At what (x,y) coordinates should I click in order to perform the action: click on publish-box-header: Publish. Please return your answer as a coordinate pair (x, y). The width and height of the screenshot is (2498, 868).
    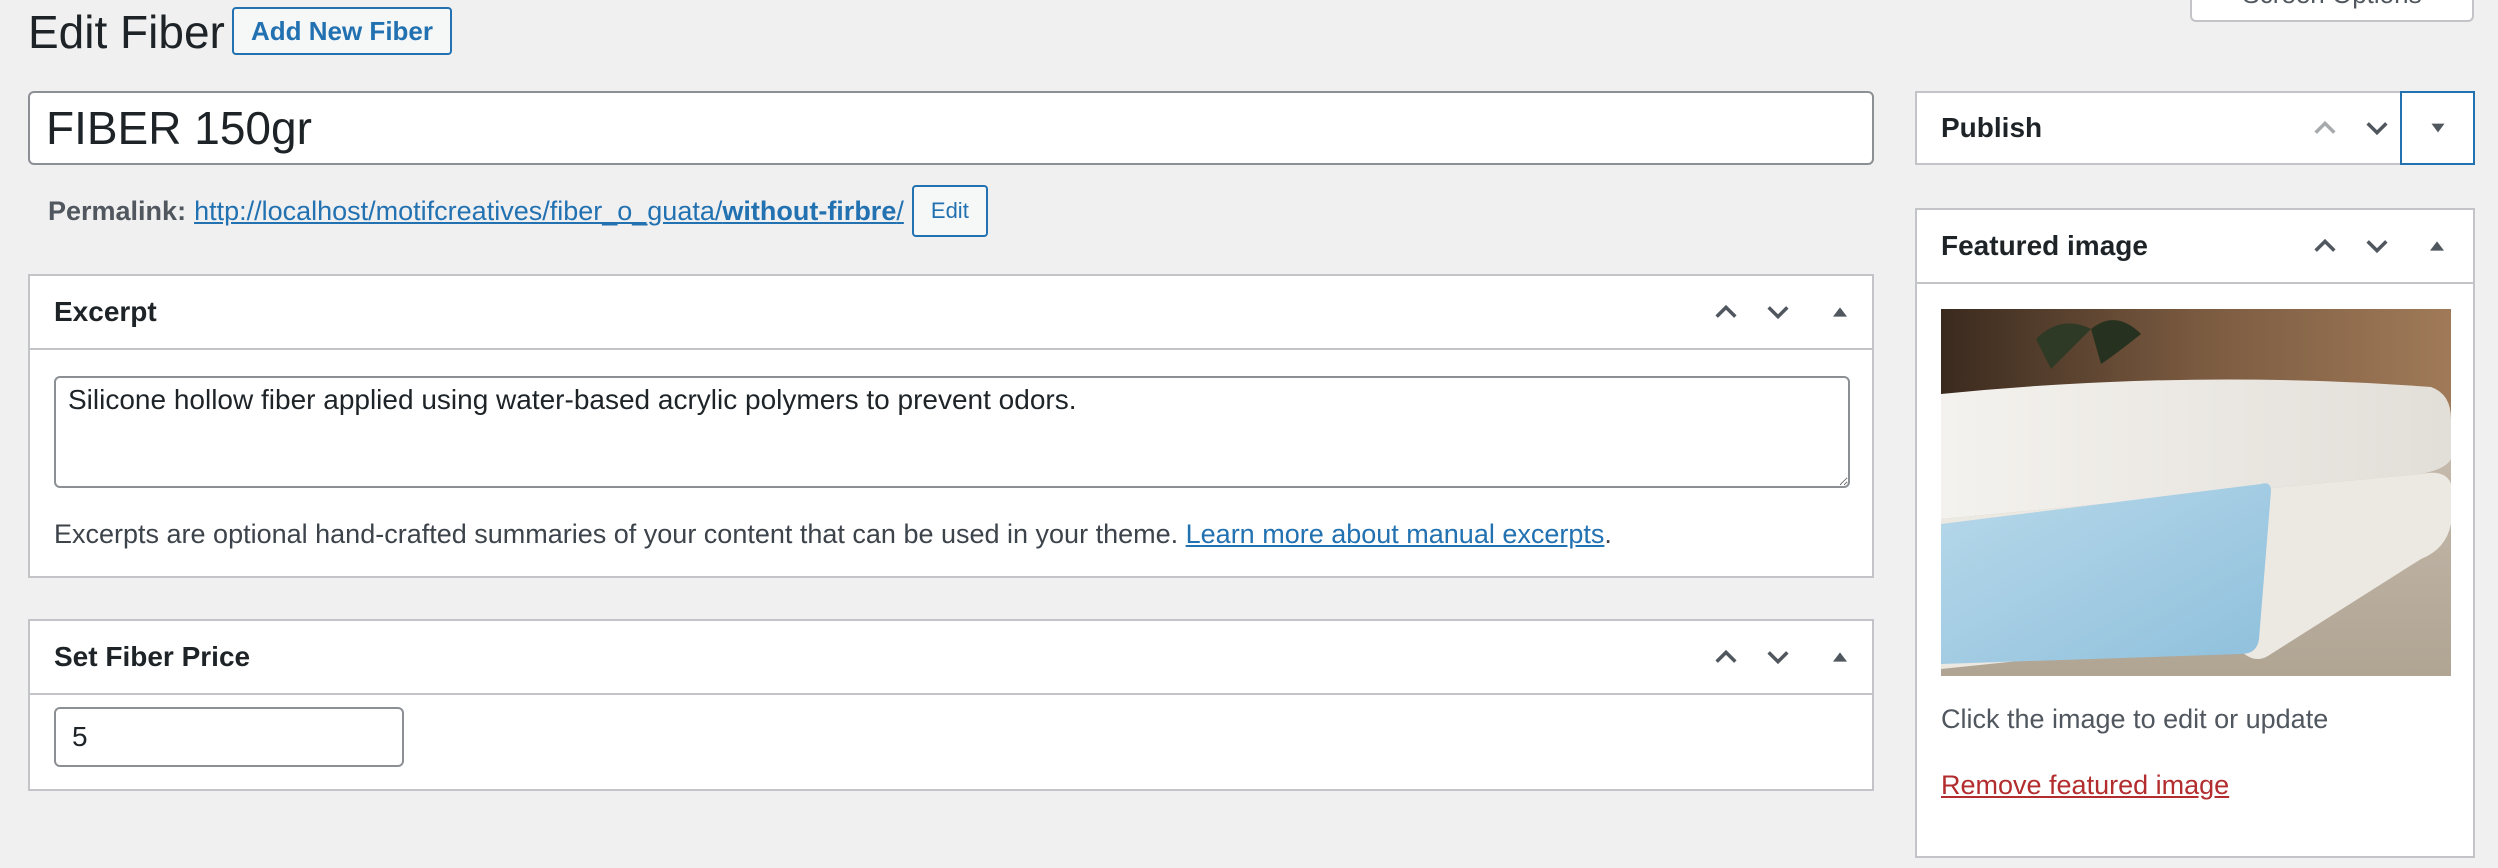
    Looking at the image, I should click on (2195, 128).